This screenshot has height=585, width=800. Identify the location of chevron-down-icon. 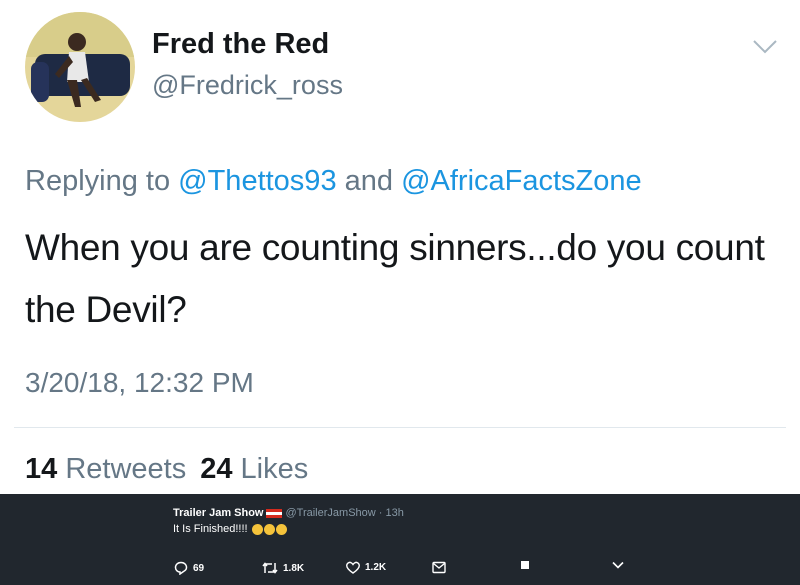
(618, 565).